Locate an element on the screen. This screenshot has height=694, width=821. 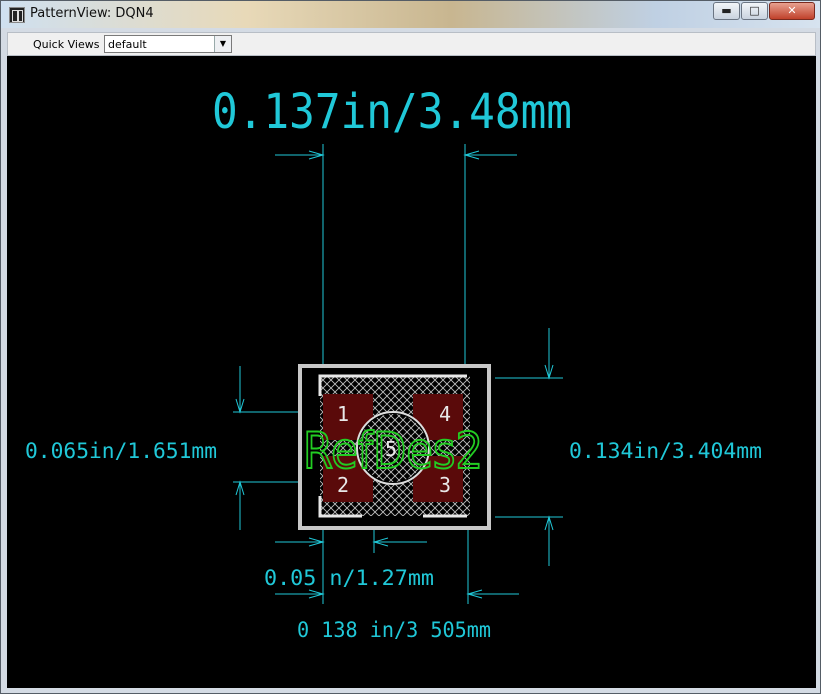
dim-bottom-label: 0 138 in/3 505mm is located at coordinates (394, 630).